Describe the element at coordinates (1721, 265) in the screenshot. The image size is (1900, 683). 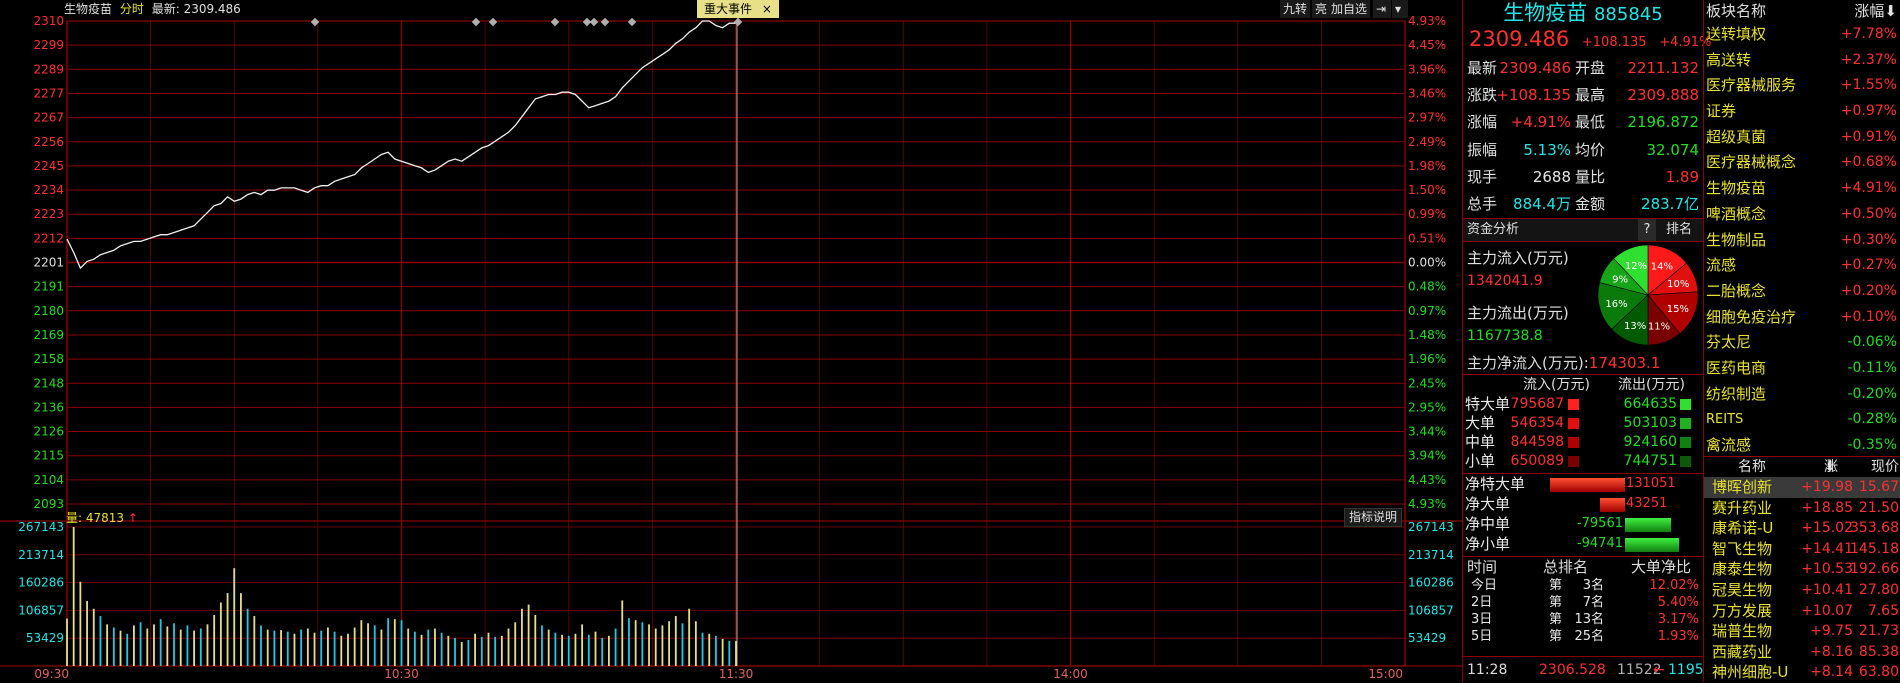
I see `sector-name: 流感` at that location.